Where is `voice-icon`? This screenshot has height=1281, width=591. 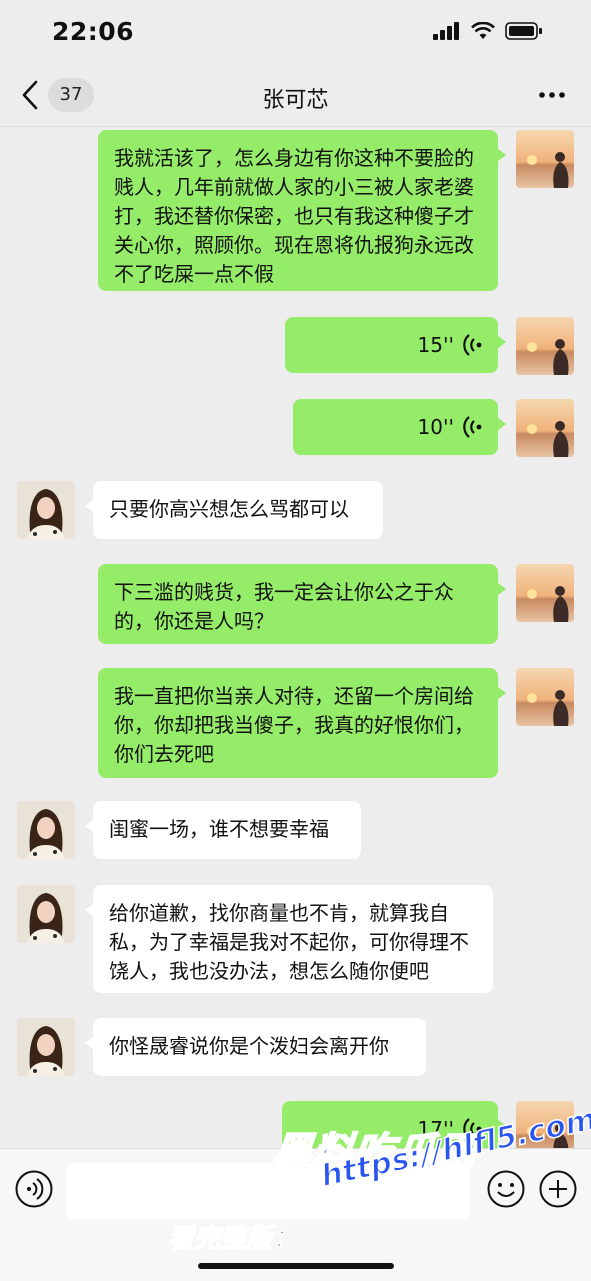
voice-icon is located at coordinates (34, 1189).